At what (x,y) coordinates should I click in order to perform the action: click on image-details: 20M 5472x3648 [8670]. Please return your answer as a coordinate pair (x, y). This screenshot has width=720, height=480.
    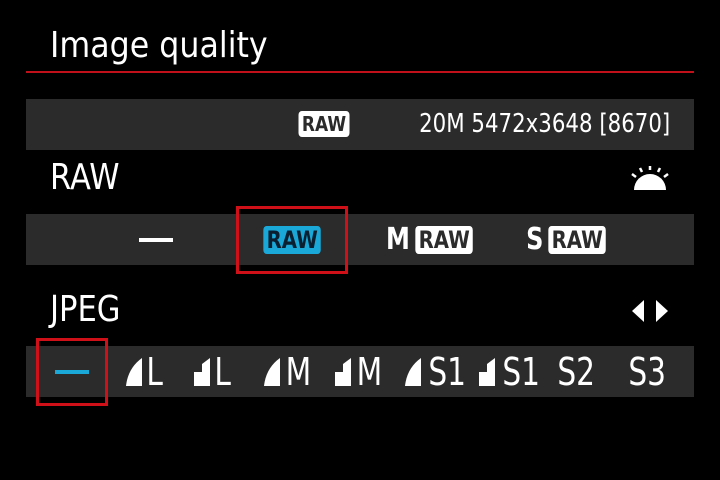
    Looking at the image, I should click on (544, 124).